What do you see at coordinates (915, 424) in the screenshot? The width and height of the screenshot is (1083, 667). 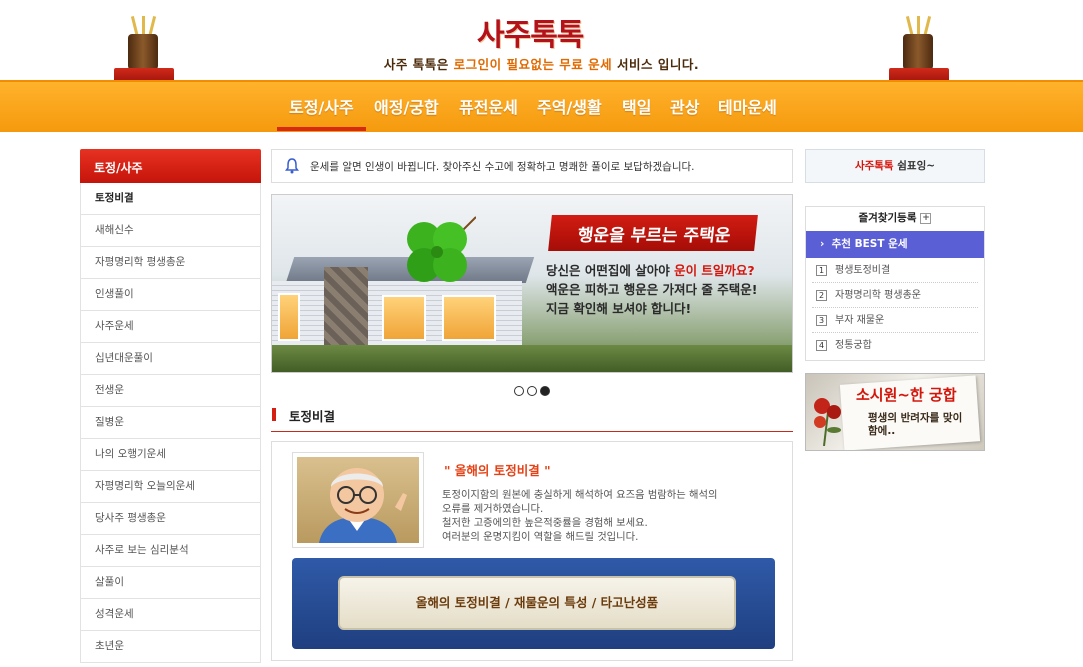 I see `ad-subtitle: 평생의 반려자를 맞이함에..` at bounding box center [915, 424].